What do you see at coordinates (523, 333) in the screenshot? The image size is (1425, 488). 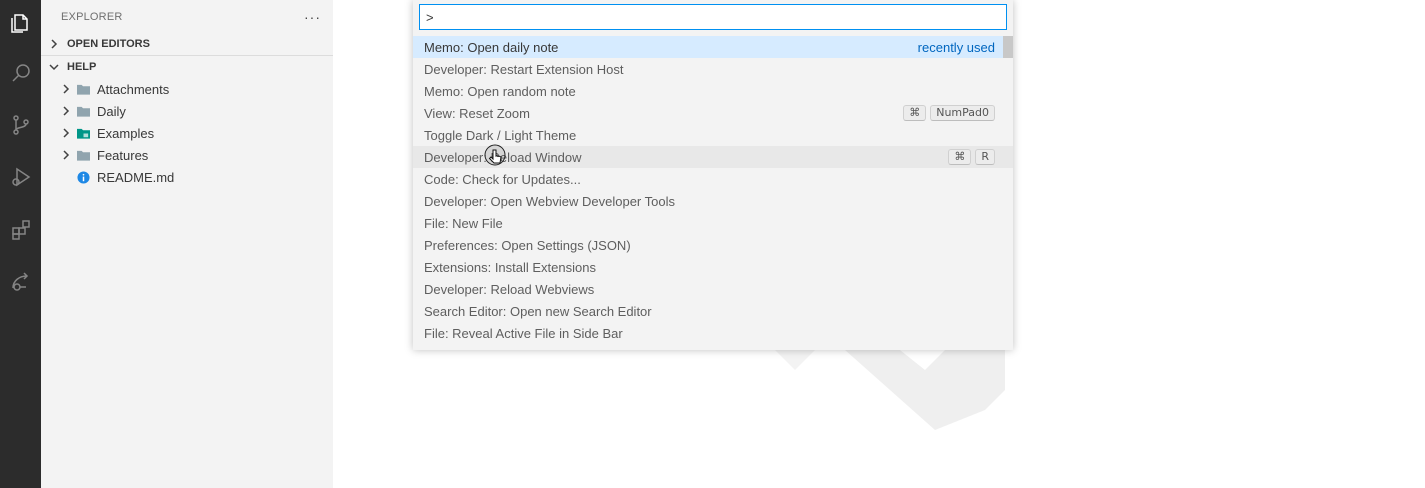 I see `command-label: File: Reveal Active File in Side Bar` at bounding box center [523, 333].